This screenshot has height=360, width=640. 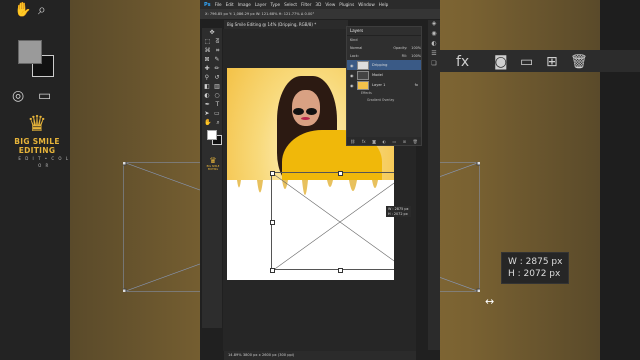 What do you see at coordinates (244, 4) in the screenshot?
I see `menu-image: Image` at bounding box center [244, 4].